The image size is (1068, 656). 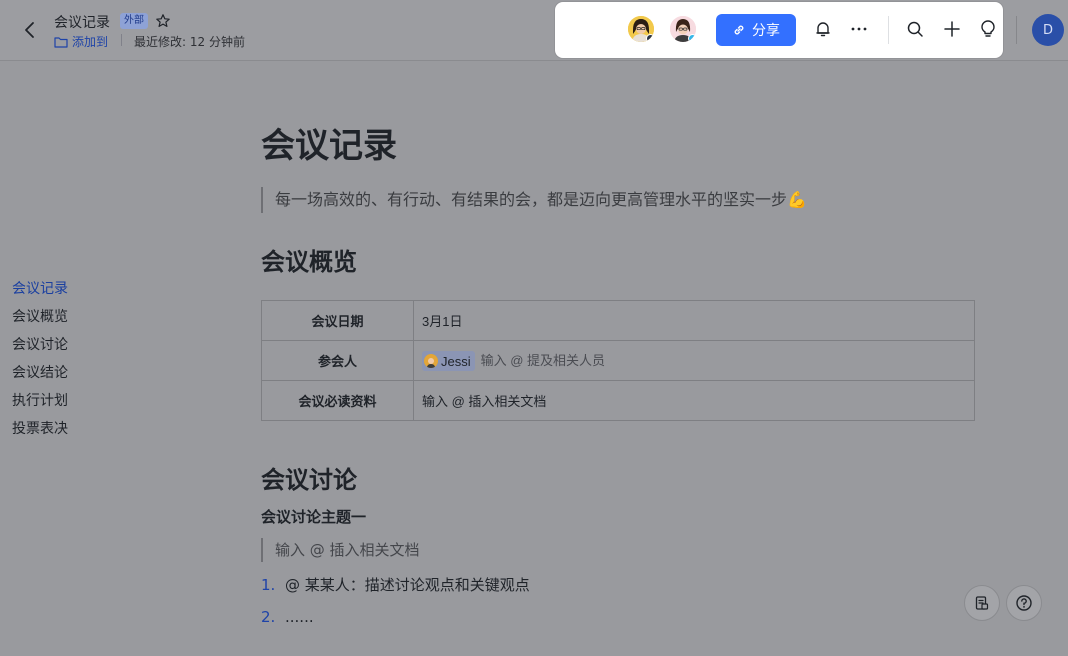 What do you see at coordinates (268, 617) in the screenshot?
I see `list-number: 2.` at bounding box center [268, 617].